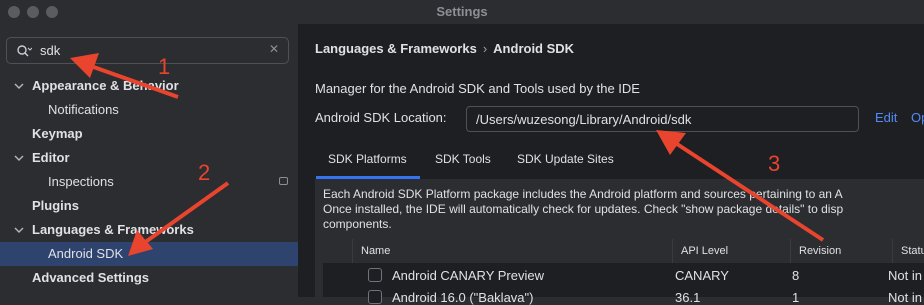 This screenshot has height=305, width=924. What do you see at coordinates (149, 134) in the screenshot?
I see `sidebar-item-keymap: Keymap` at bounding box center [149, 134].